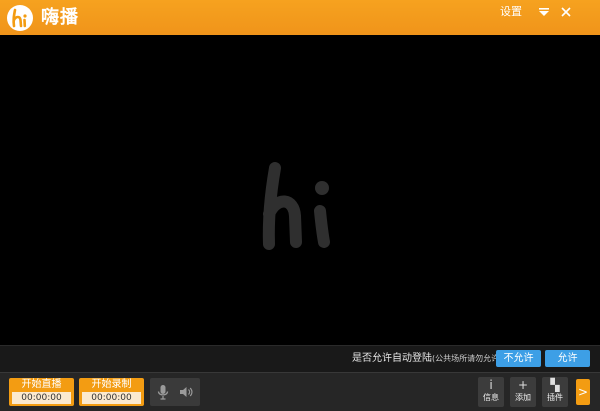  What do you see at coordinates (296, 206) in the screenshot?
I see `hi-watermark-icon` at bounding box center [296, 206].